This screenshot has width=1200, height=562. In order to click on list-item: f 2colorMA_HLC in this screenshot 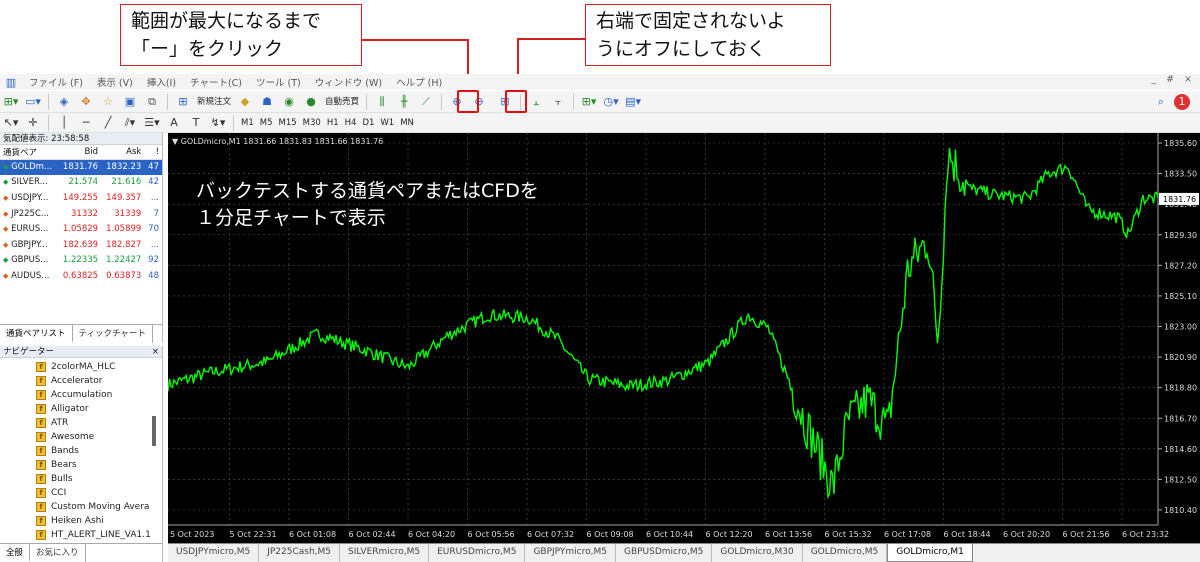, I will do `click(81, 367)`.